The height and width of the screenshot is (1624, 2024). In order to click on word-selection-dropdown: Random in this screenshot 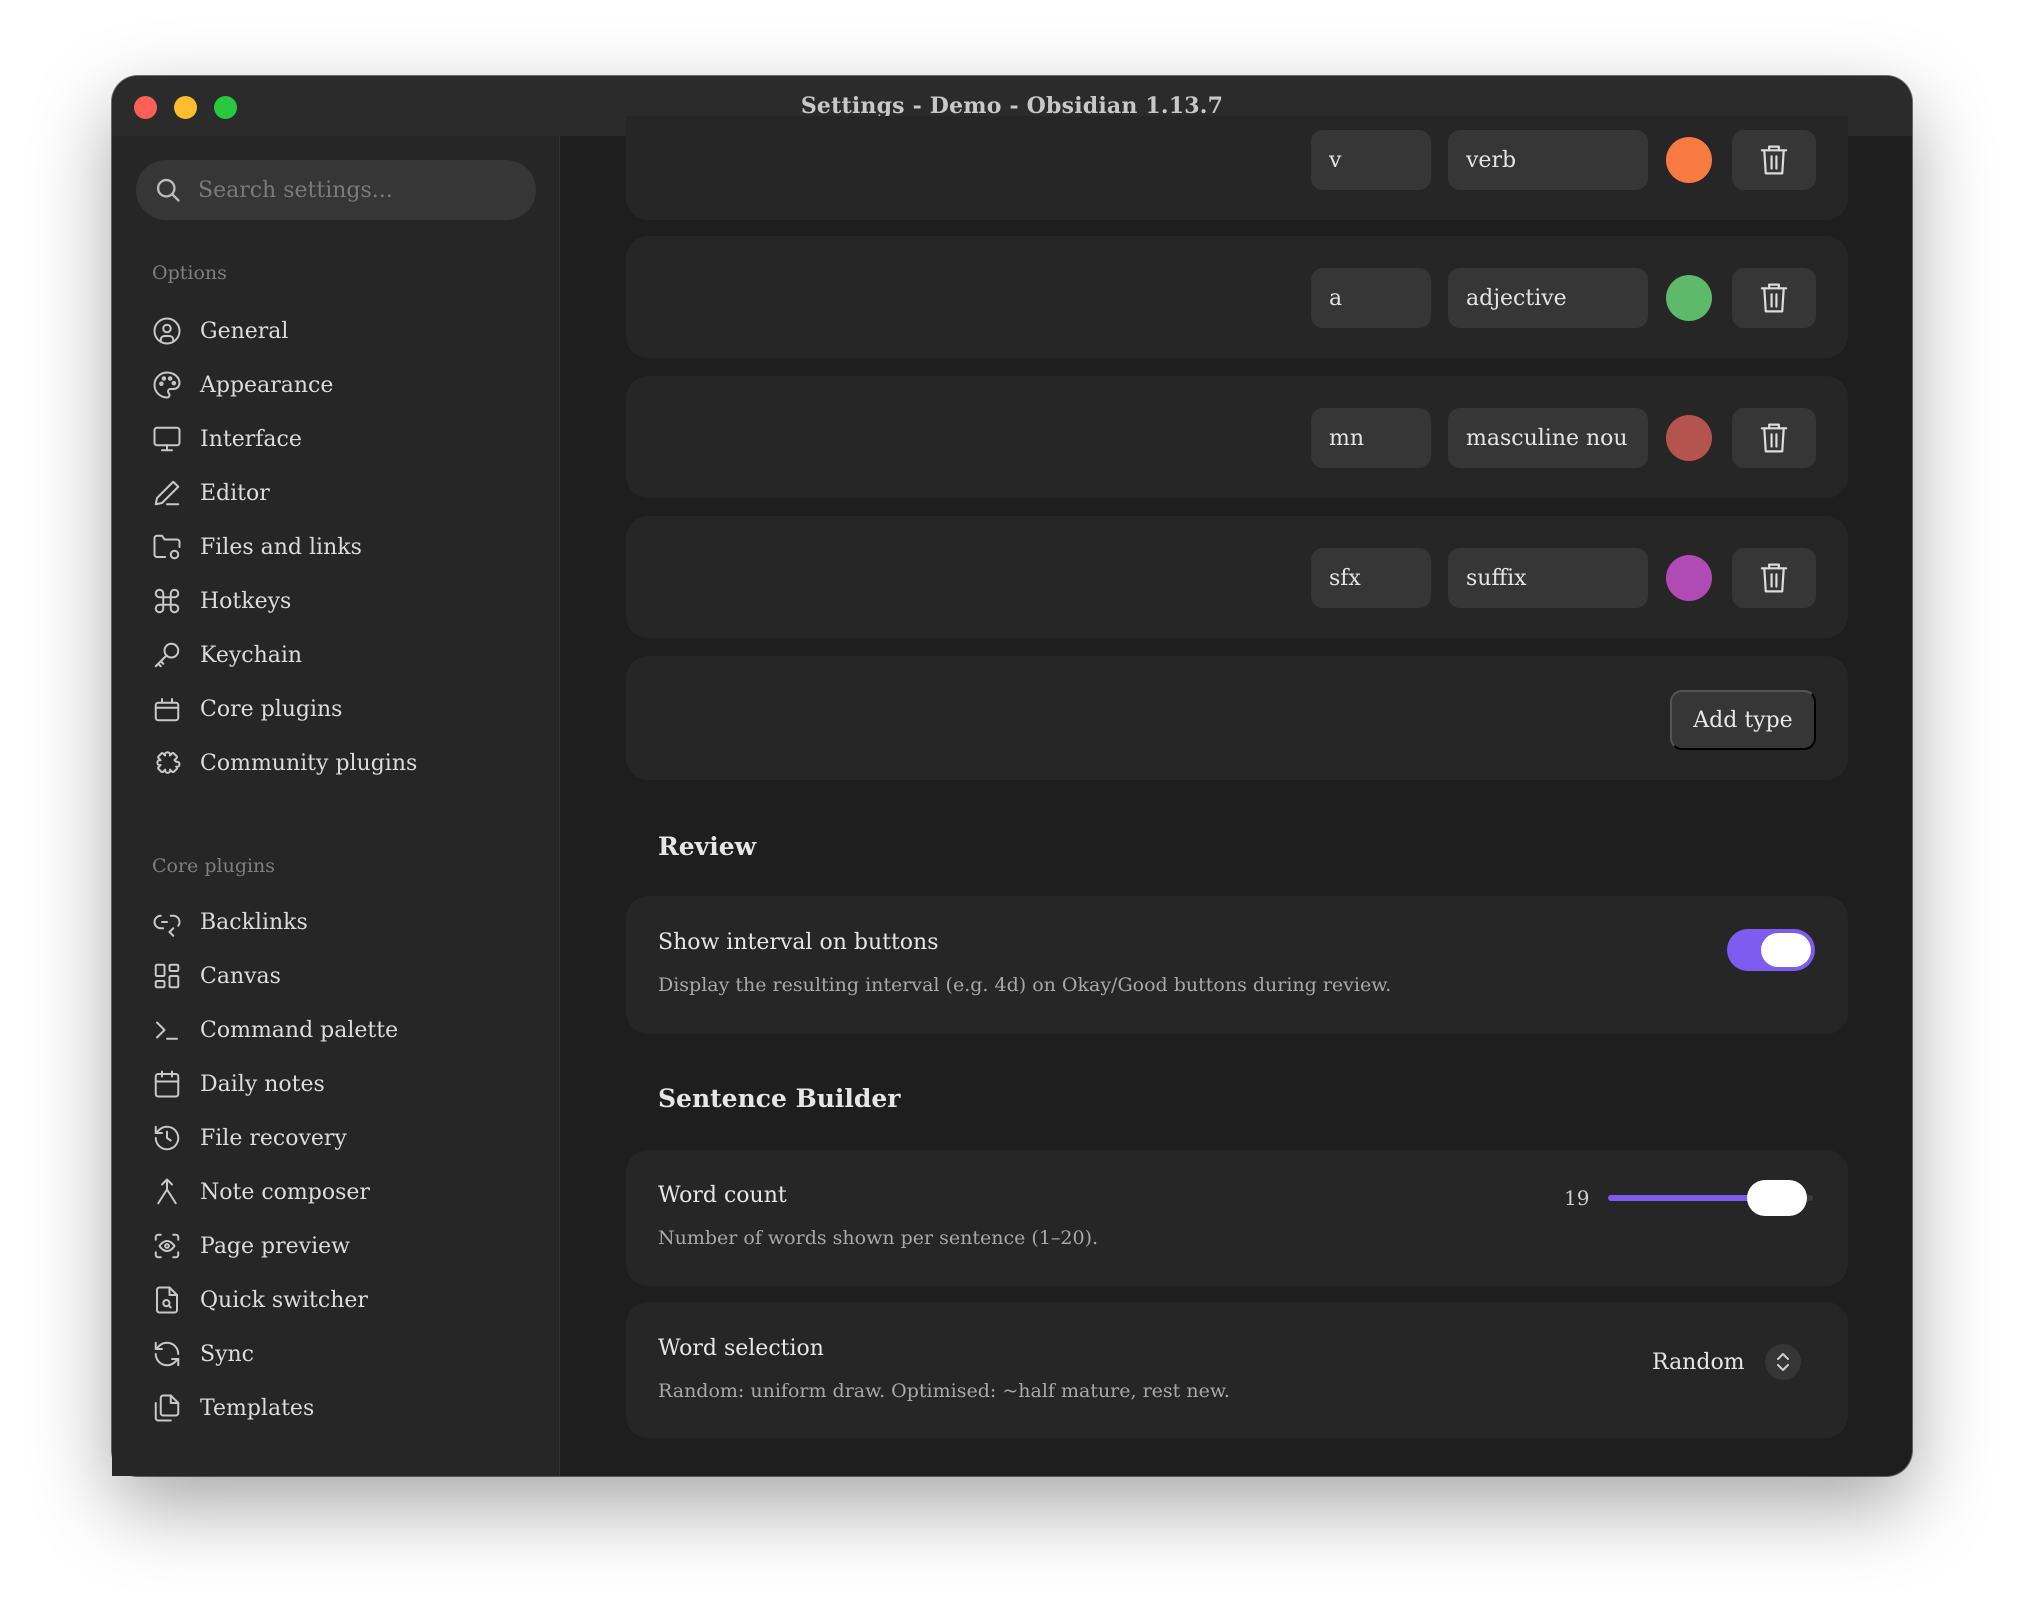, I will do `click(1726, 1362)`.